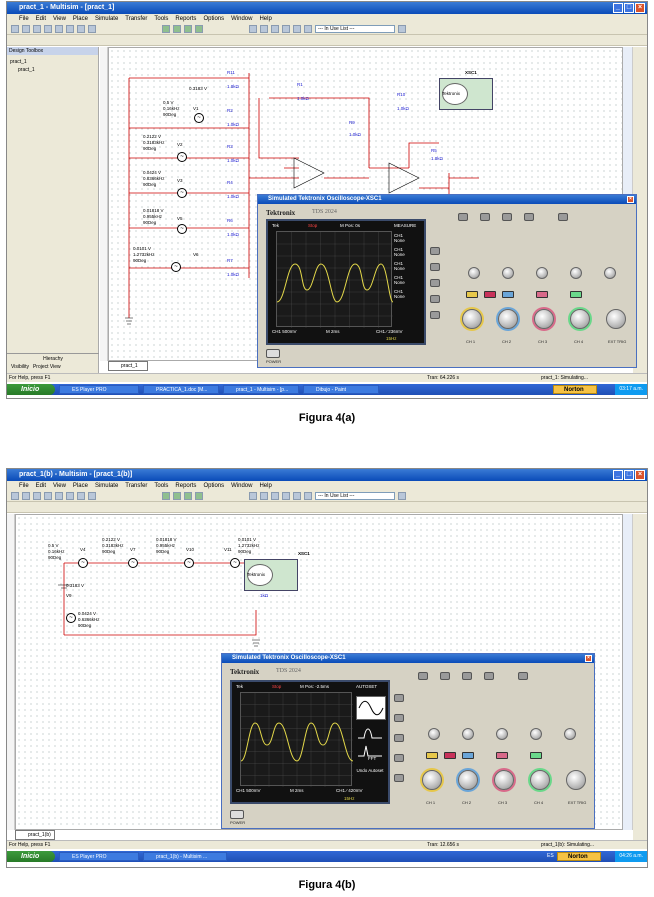  Describe the element at coordinates (630, 199) in the screenshot. I see `oscilloscope-close-button: ×` at that location.